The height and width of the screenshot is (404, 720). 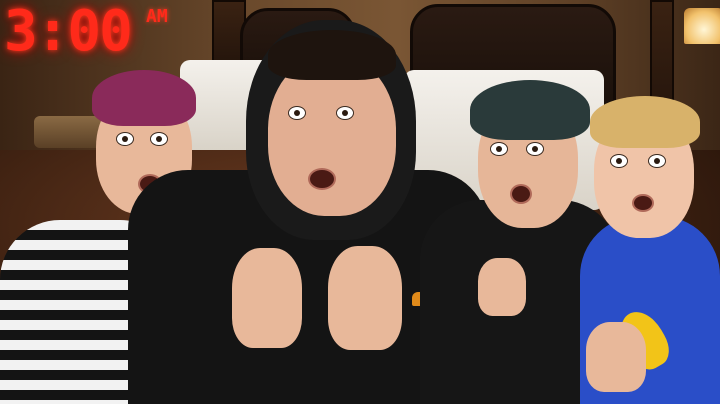 I want to click on face, so click(x=332, y=136).